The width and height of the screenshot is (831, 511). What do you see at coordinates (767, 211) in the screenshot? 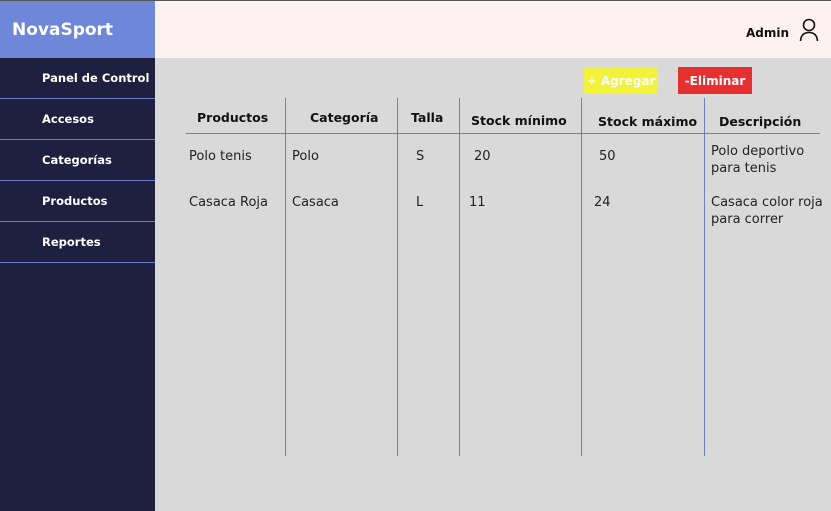
I see `cell-descripcion: Casaca color roja para correr` at bounding box center [767, 211].